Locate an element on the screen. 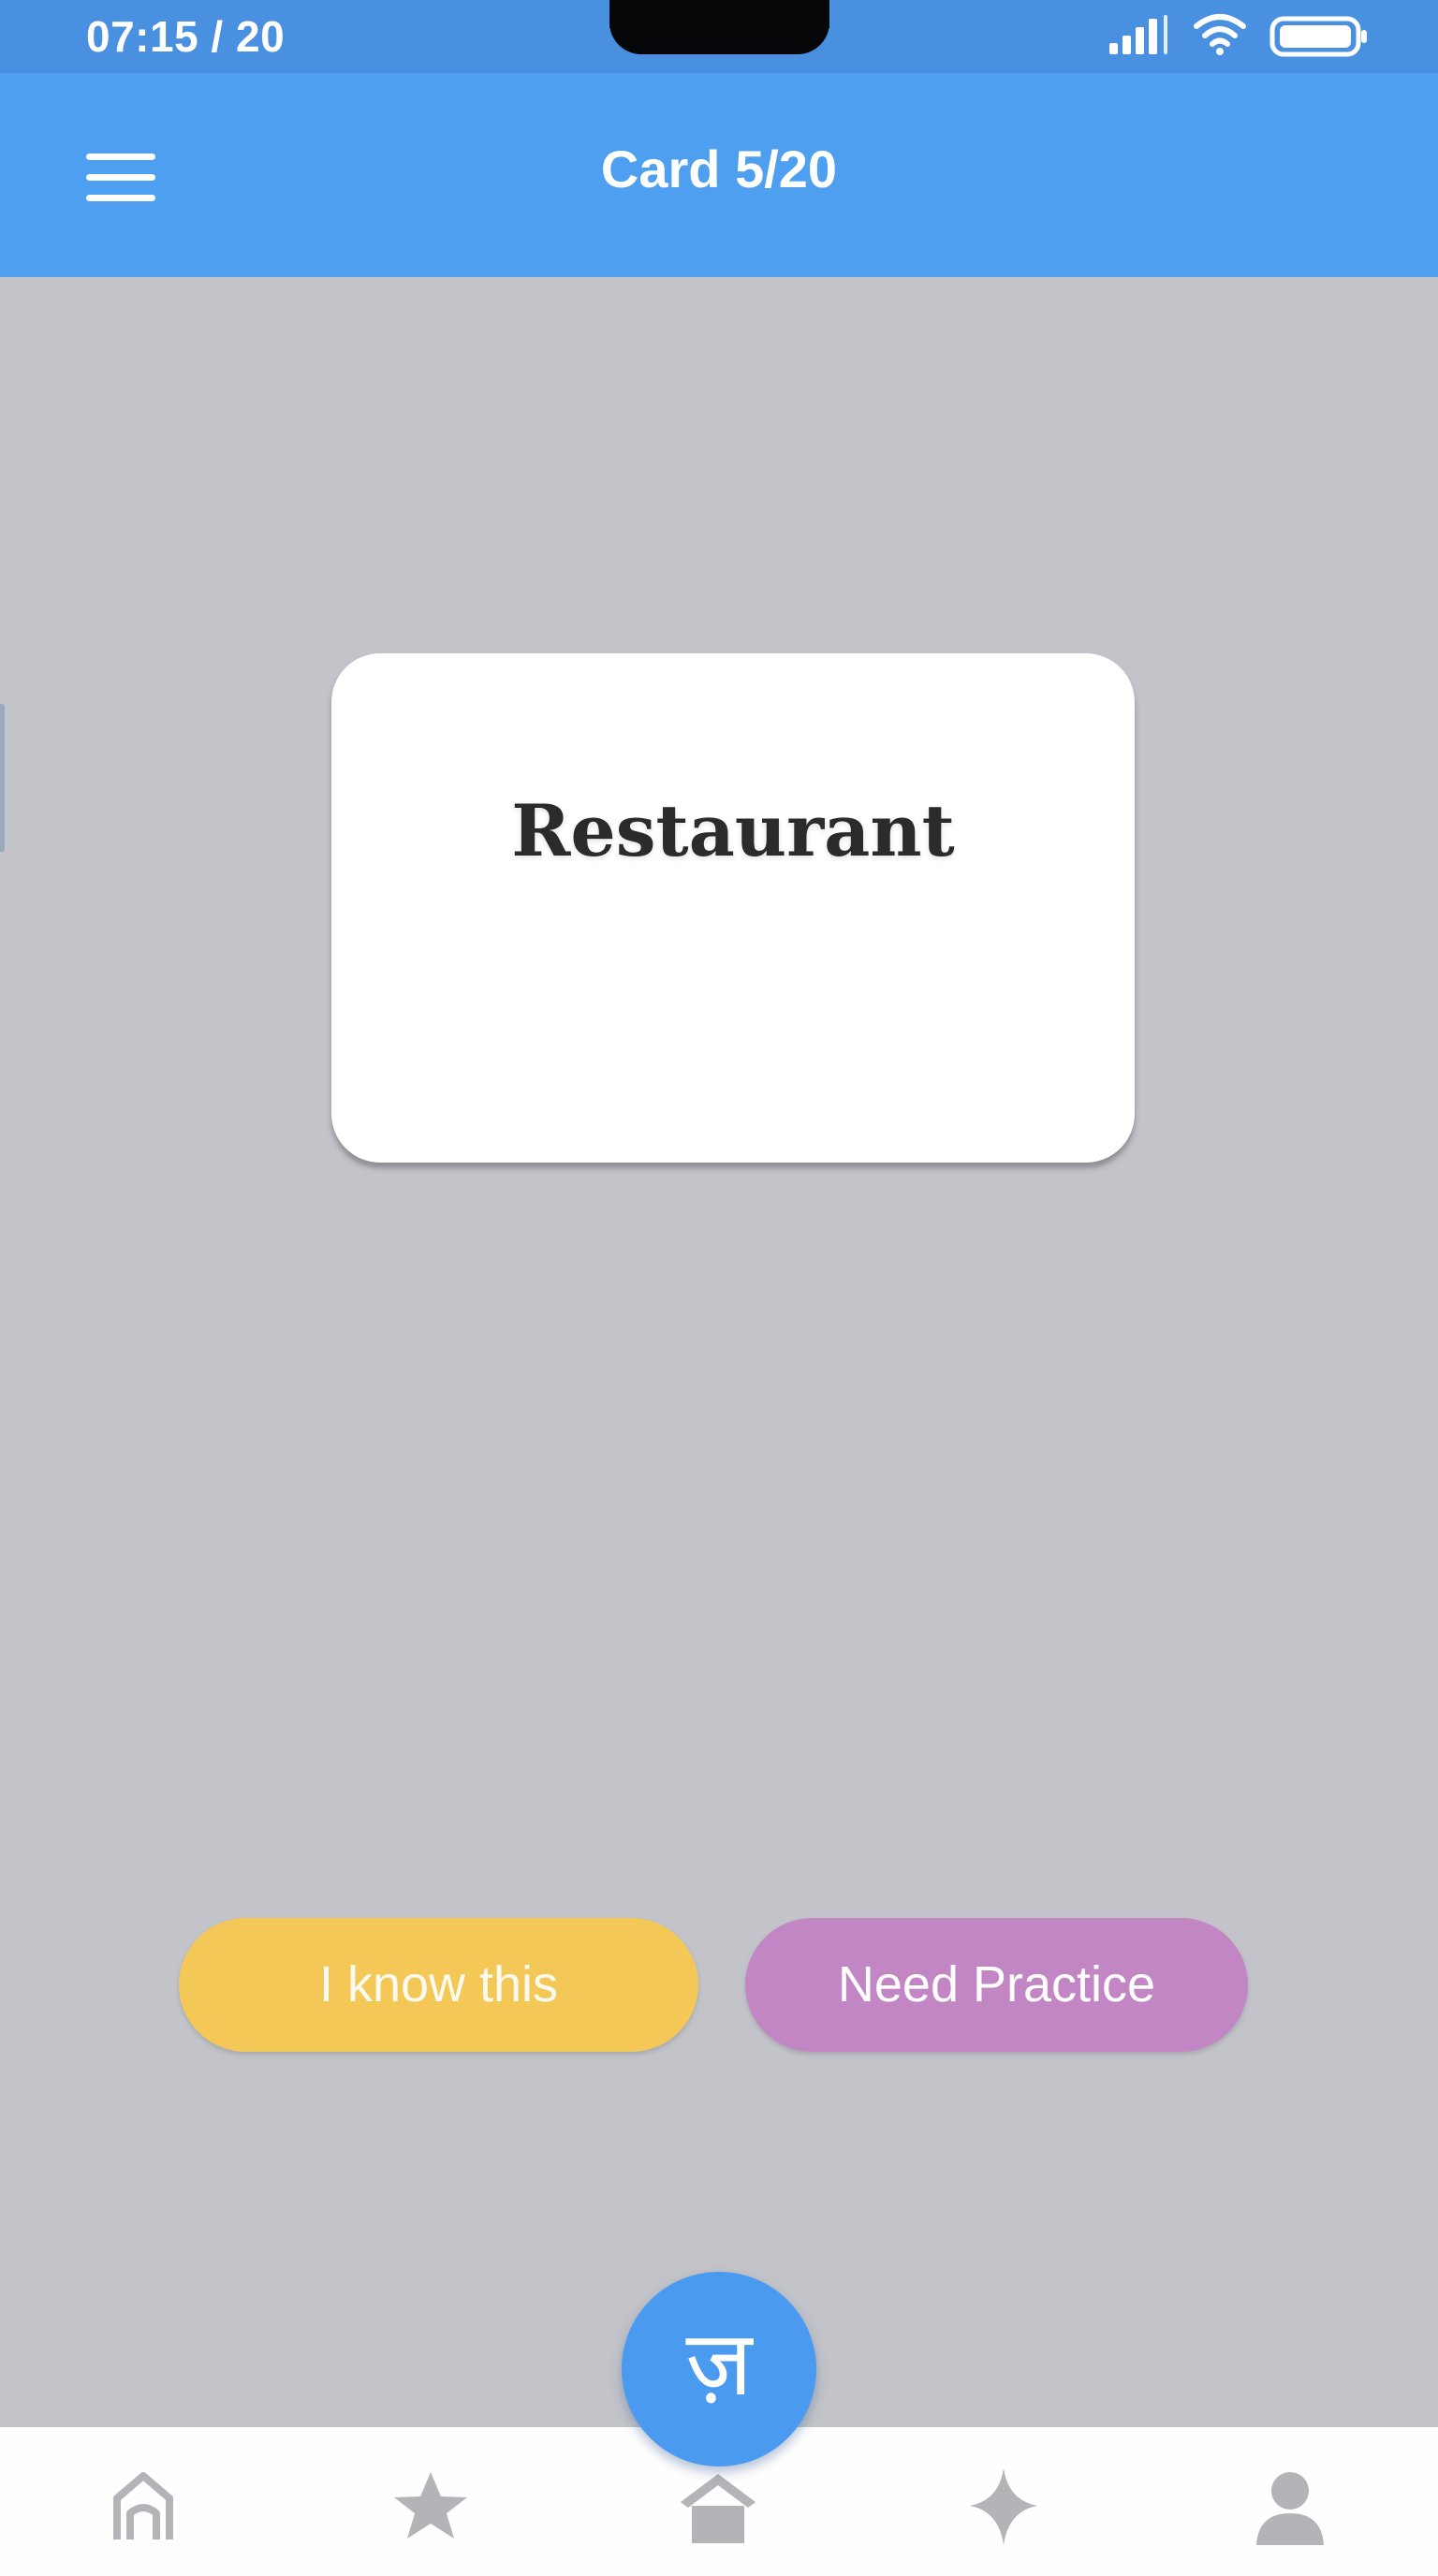 The height and width of the screenshot is (2576, 1438). nav-home-outline-icon is located at coordinates (143, 2507).